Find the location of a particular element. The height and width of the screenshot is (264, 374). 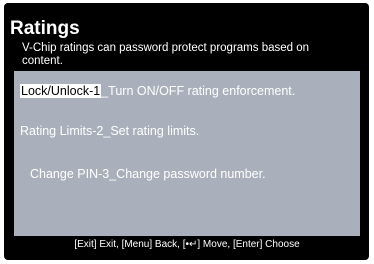

page-title: Ratings is located at coordinates (45, 28).